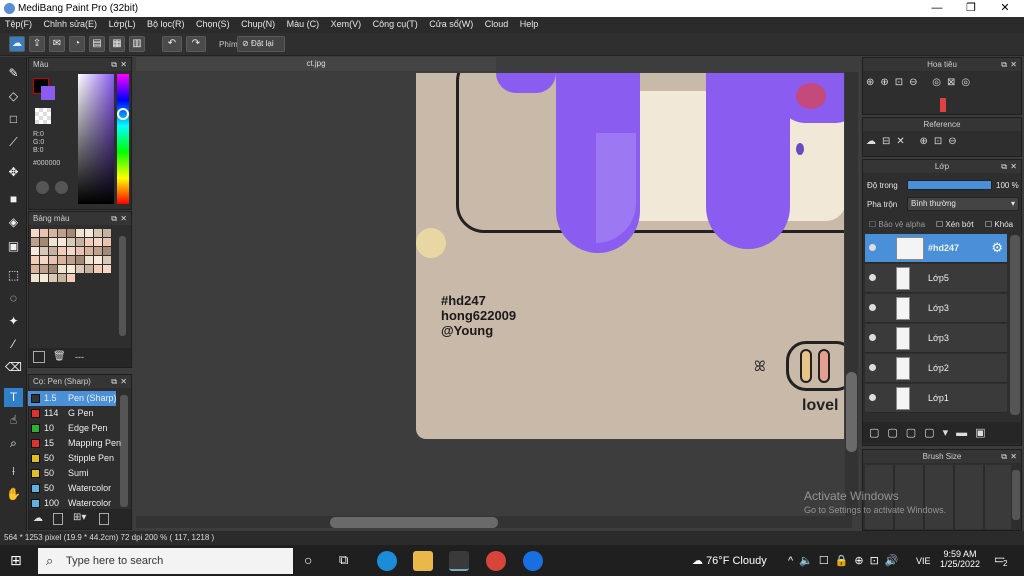 The width and height of the screenshot is (1024, 576). What do you see at coordinates (59, 356) in the screenshot?
I see `trash-icon: 🗑` at bounding box center [59, 356].